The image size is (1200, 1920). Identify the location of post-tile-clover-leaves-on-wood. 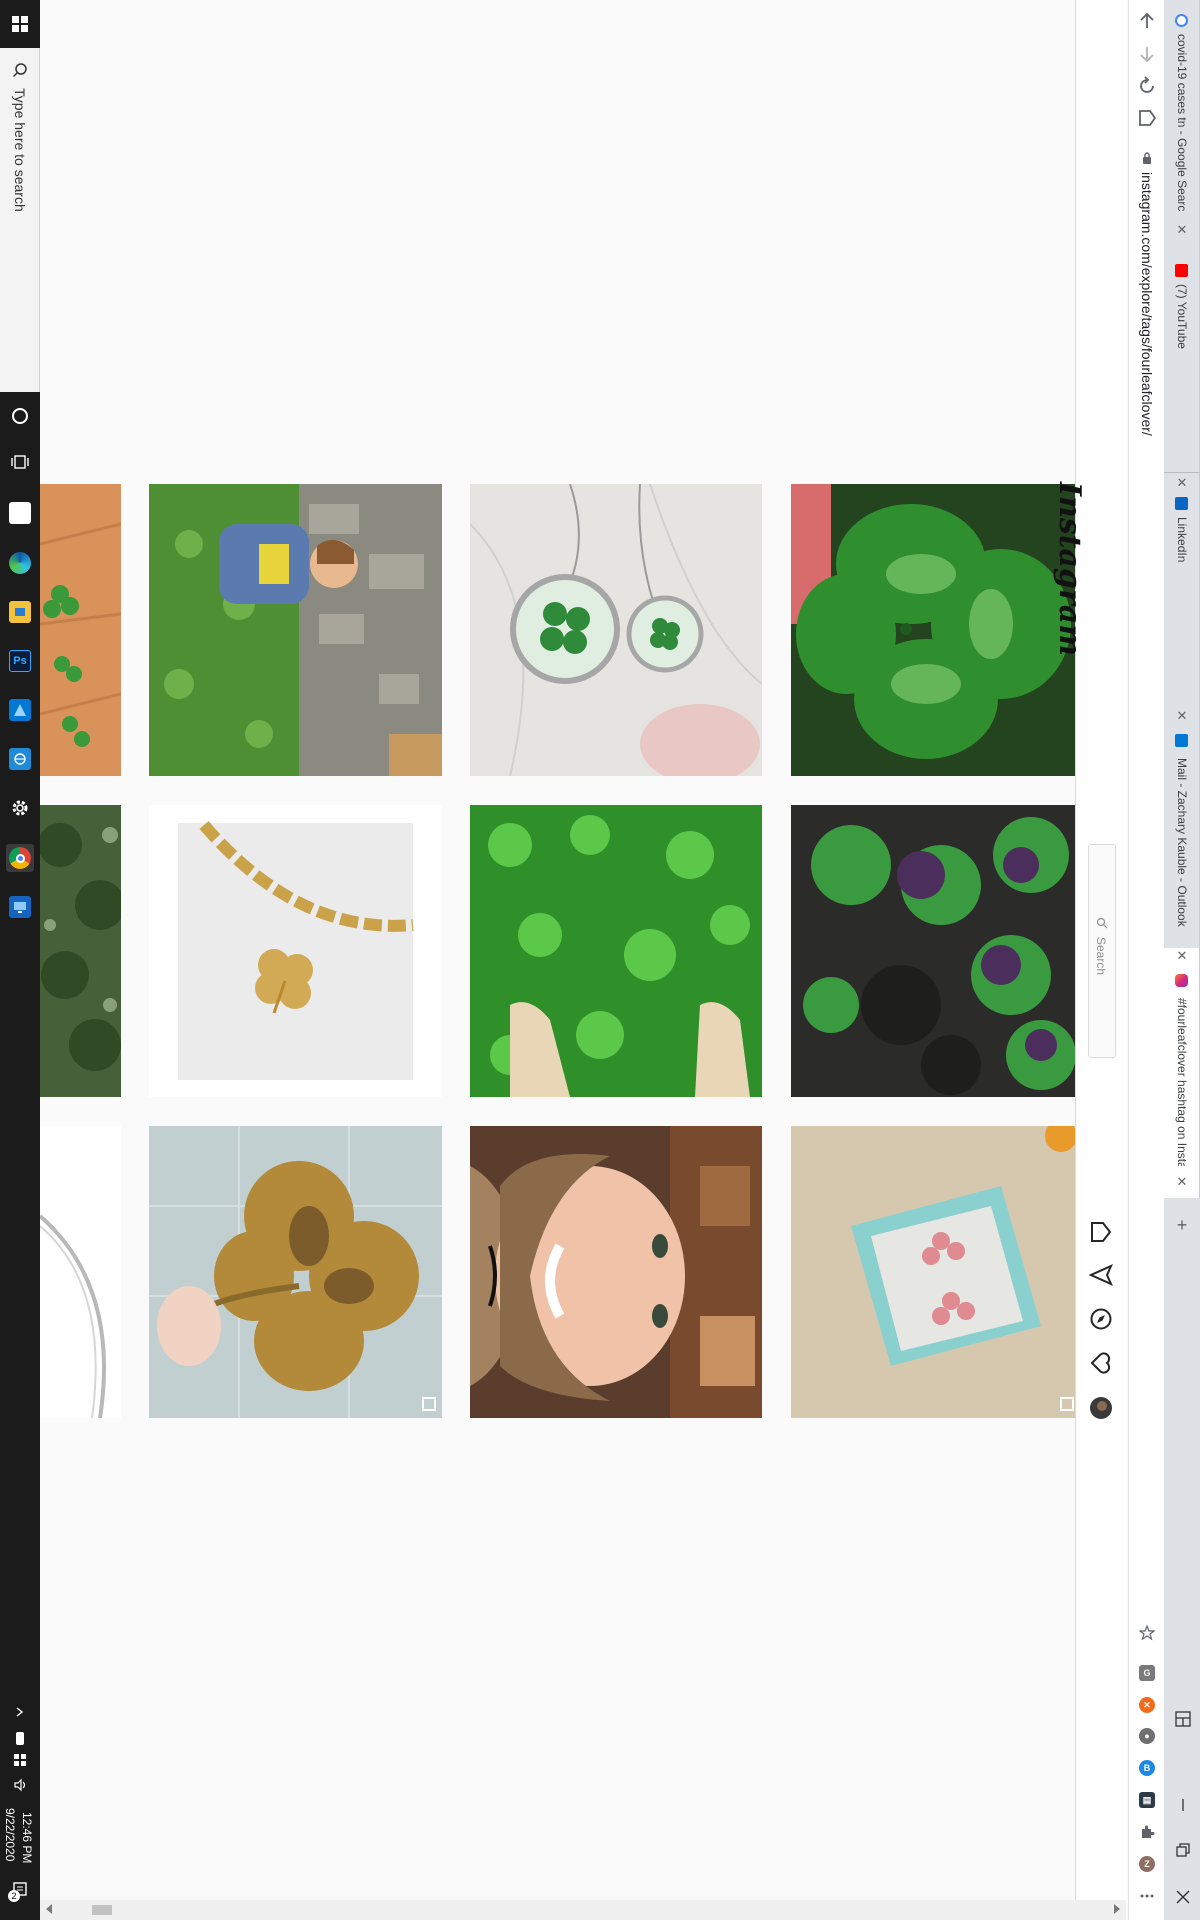
(80, 630).